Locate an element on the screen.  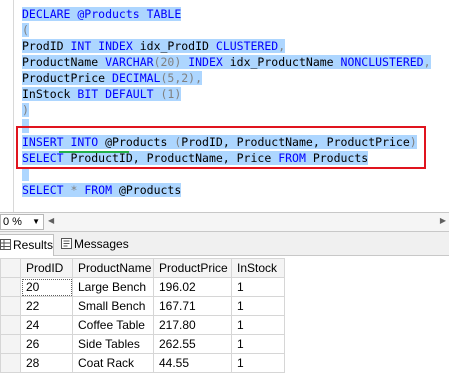
table-cell: 217.80 is located at coordinates (192, 325).